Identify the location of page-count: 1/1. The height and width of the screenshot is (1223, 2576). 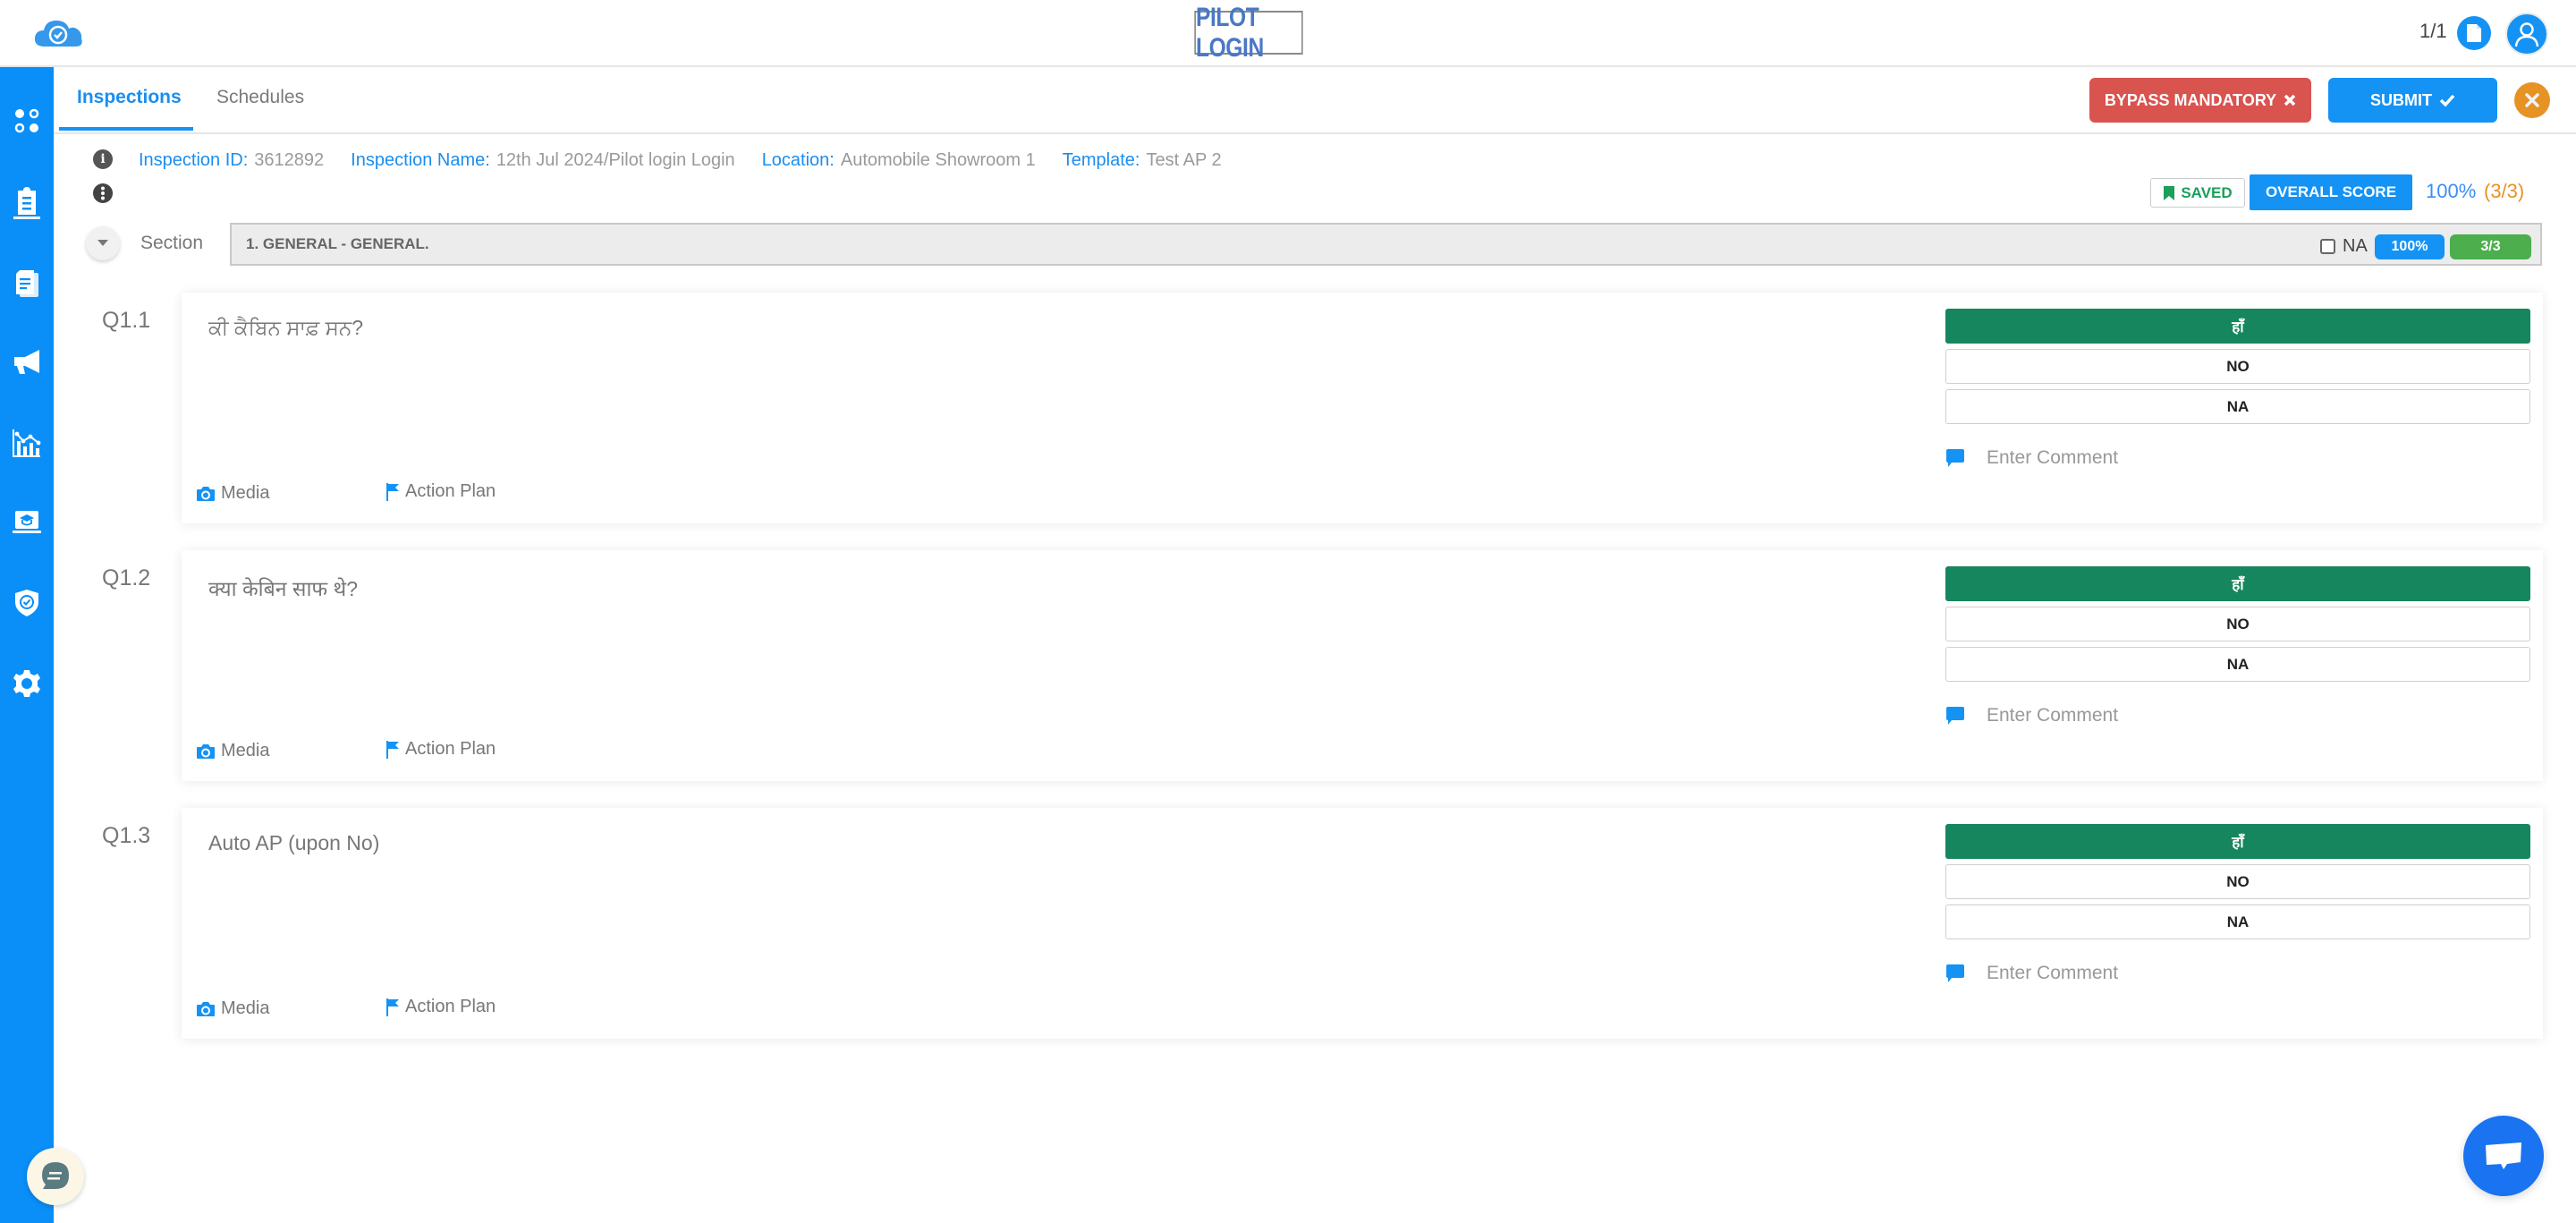
(2433, 31).